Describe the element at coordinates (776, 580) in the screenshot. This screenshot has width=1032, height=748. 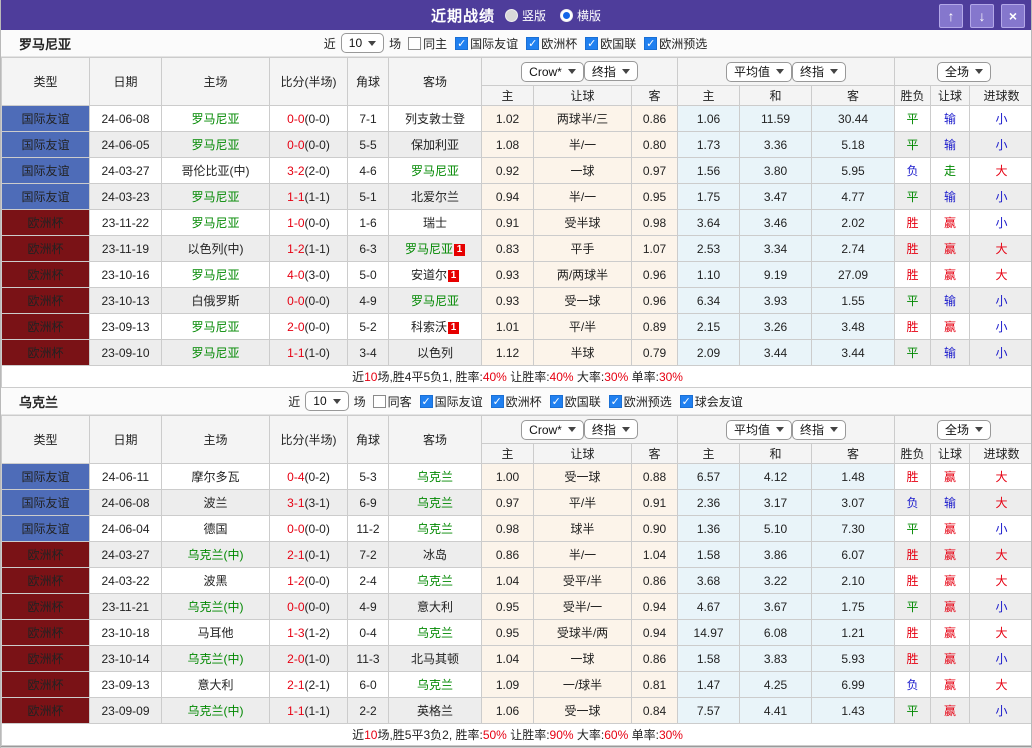
I see `avg-draw-odds-cell: 3.22` at that location.